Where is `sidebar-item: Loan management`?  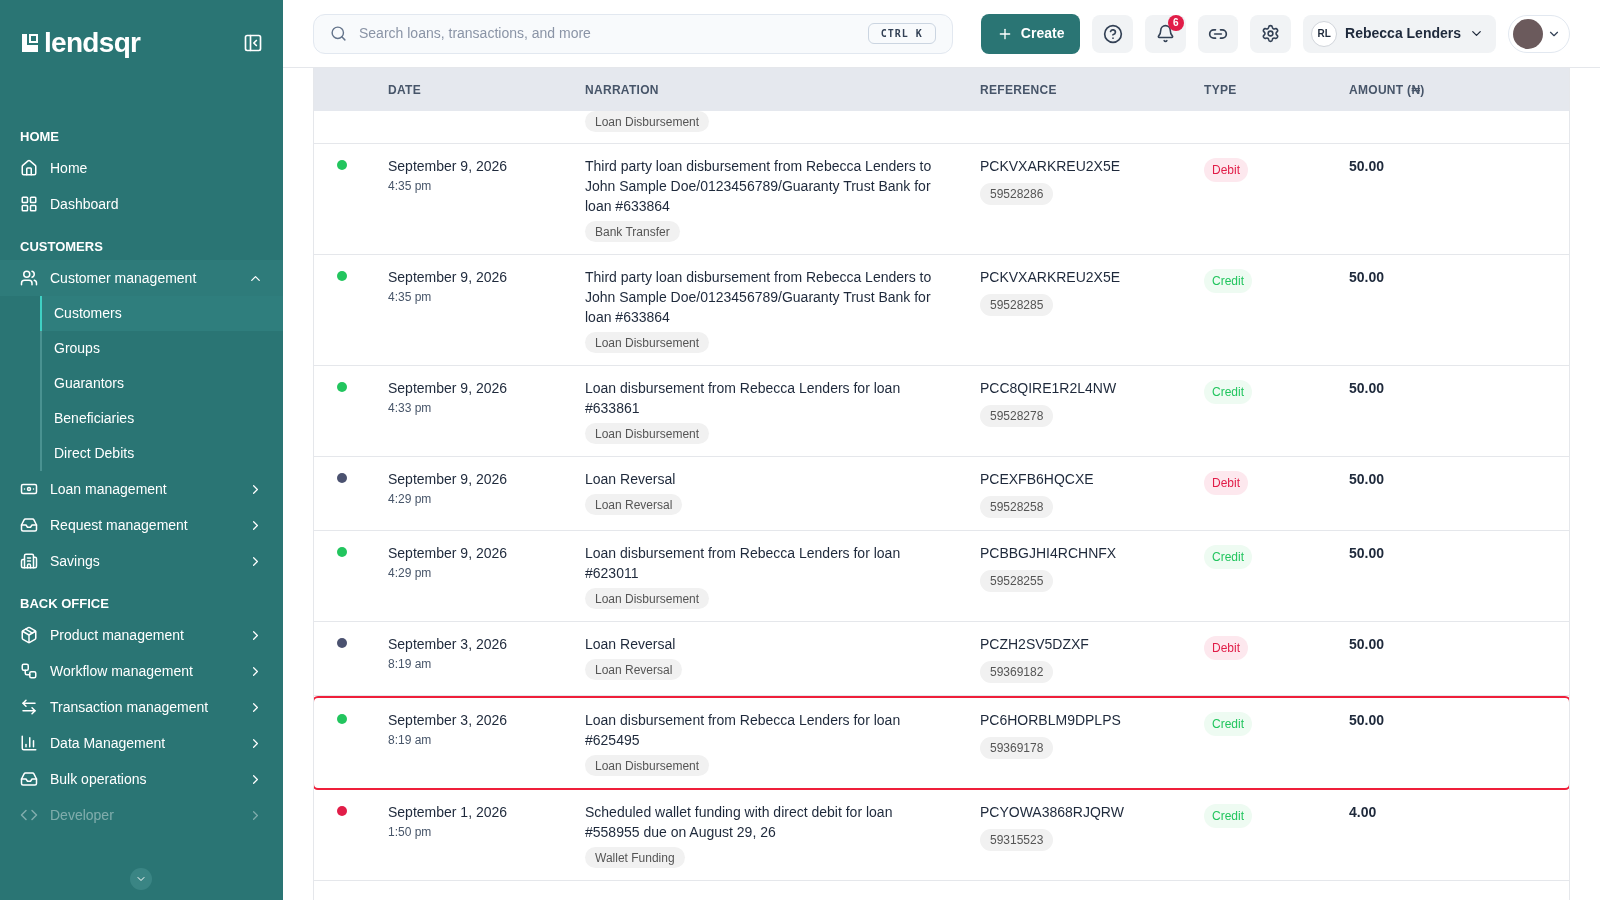 sidebar-item: Loan management is located at coordinates (141, 489).